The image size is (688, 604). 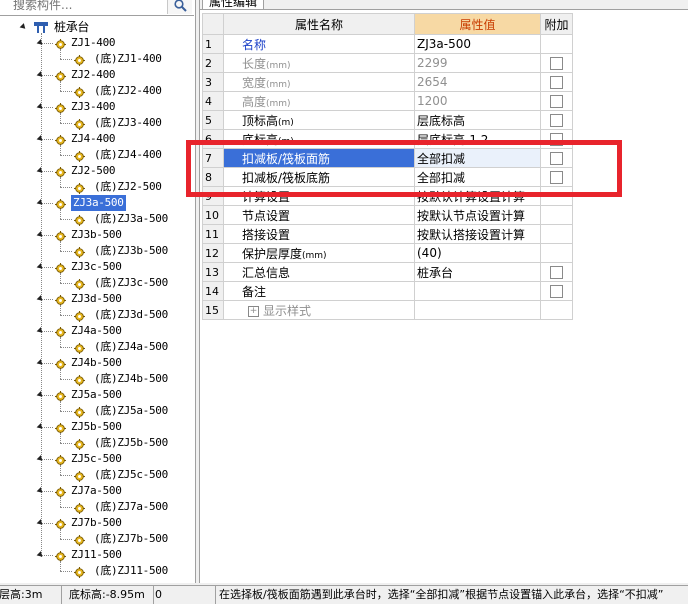 What do you see at coordinates (95, 203) in the screenshot?
I see `tree-node: ZJ3a-500` at bounding box center [95, 203].